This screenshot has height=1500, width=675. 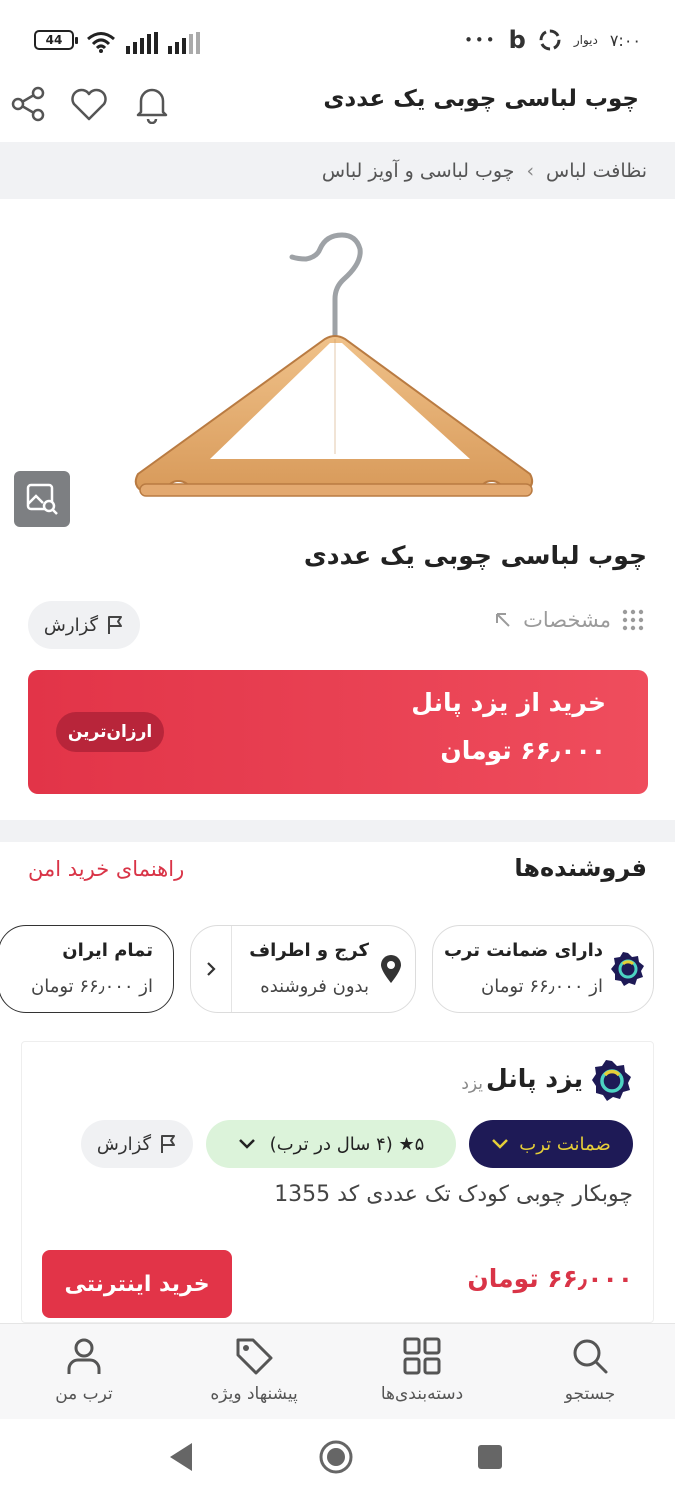 What do you see at coordinates (314, 986) in the screenshot?
I see `filter-location-sub: بدون فروشنده` at bounding box center [314, 986].